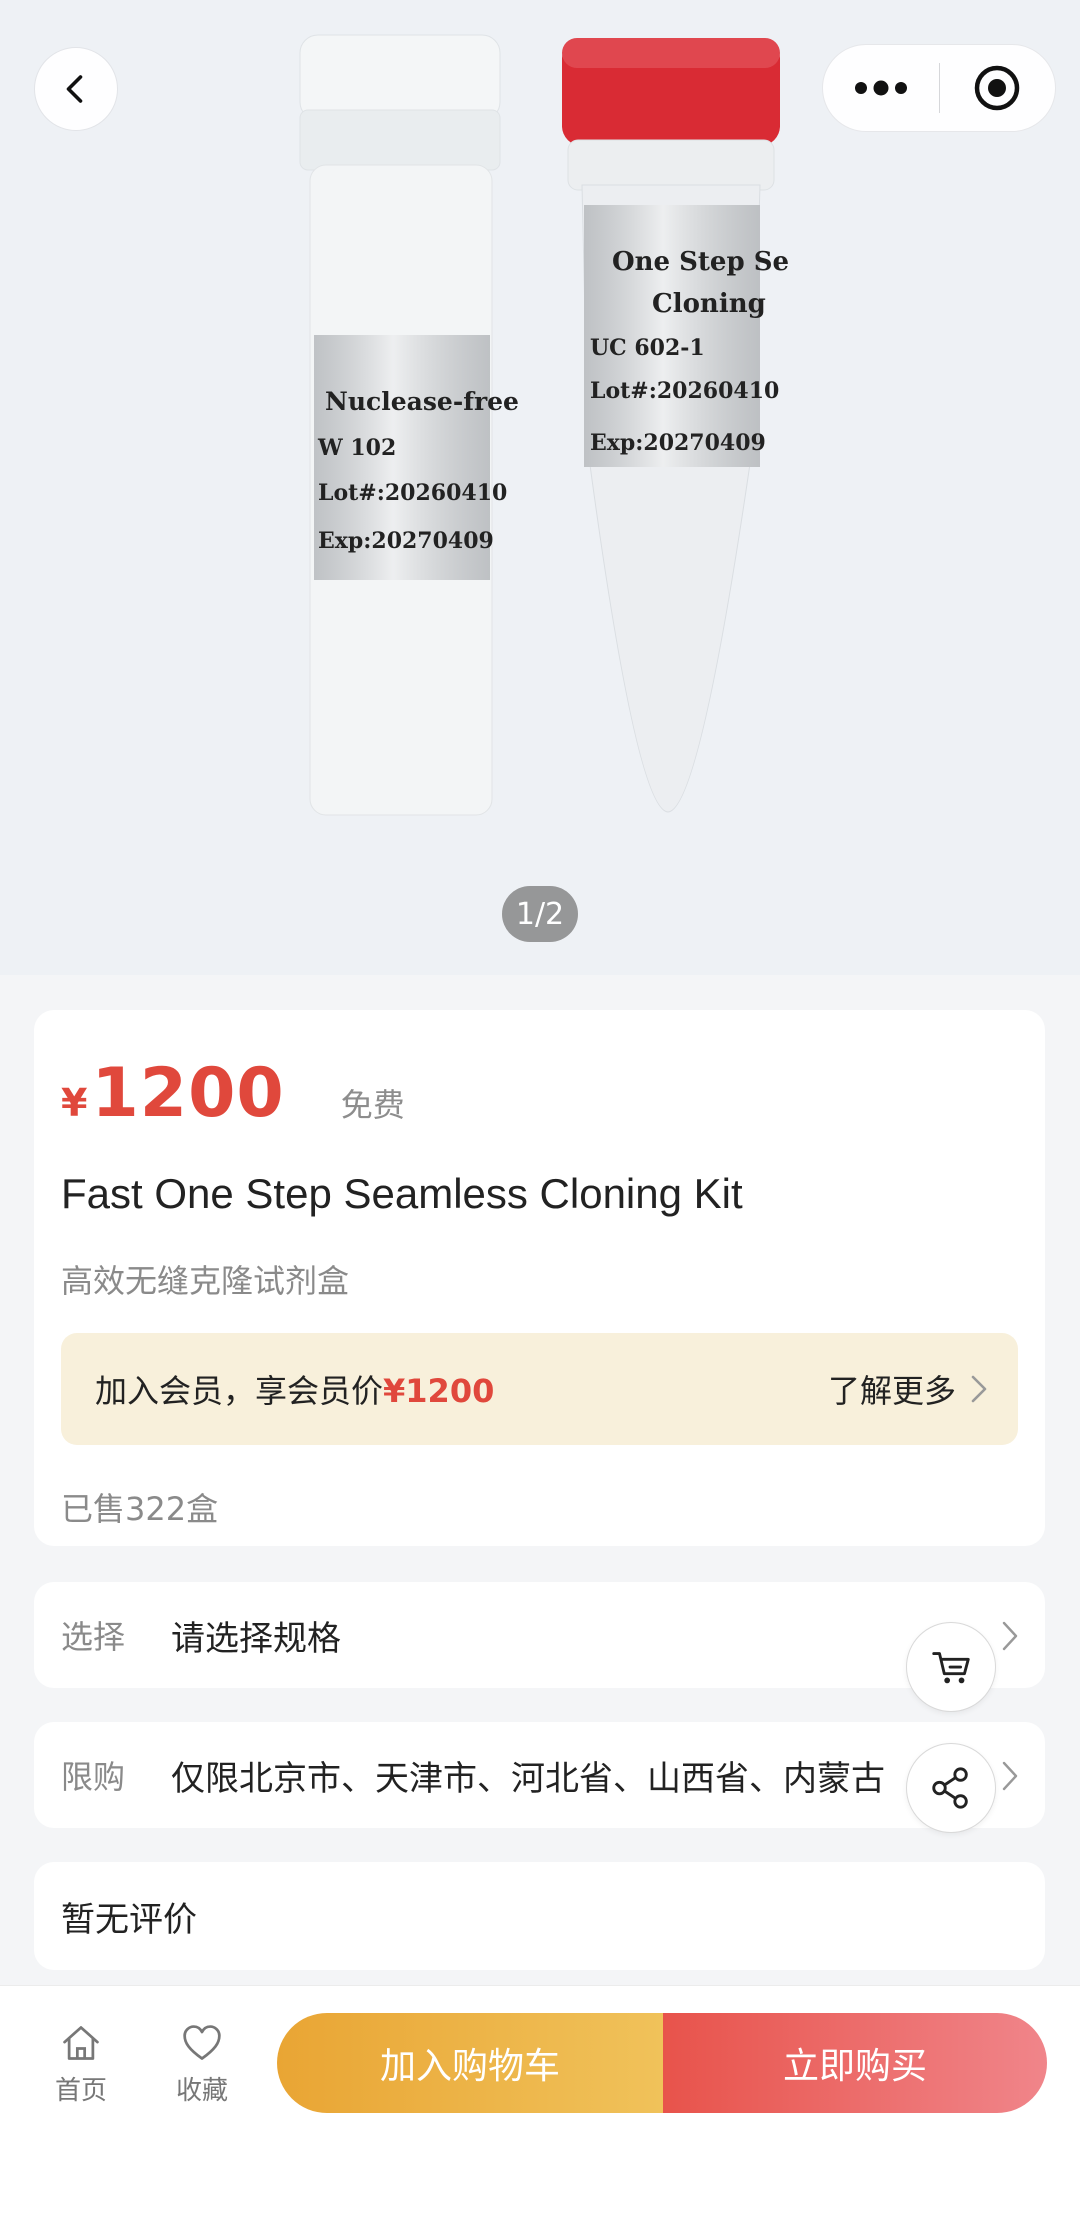 The image size is (1080, 2235). What do you see at coordinates (256, 1638) in the screenshot?
I see `spec-value: 请选择规格` at bounding box center [256, 1638].